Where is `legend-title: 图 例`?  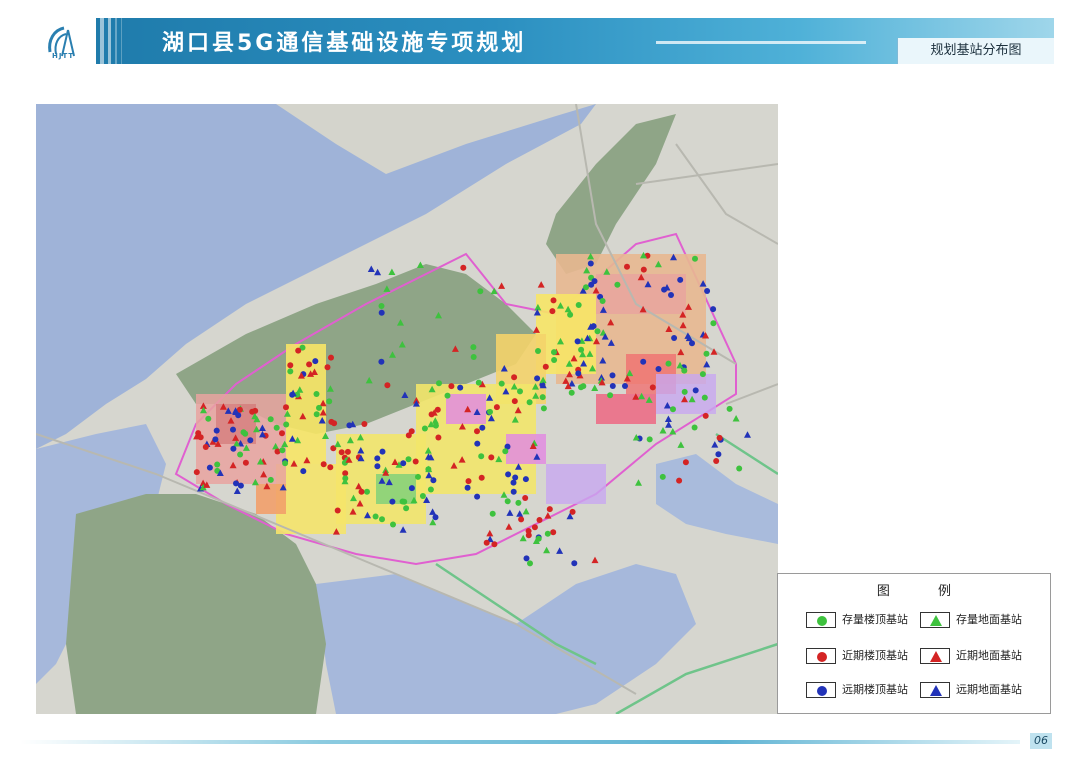 legend-title: 图 例 is located at coordinates (925, 591).